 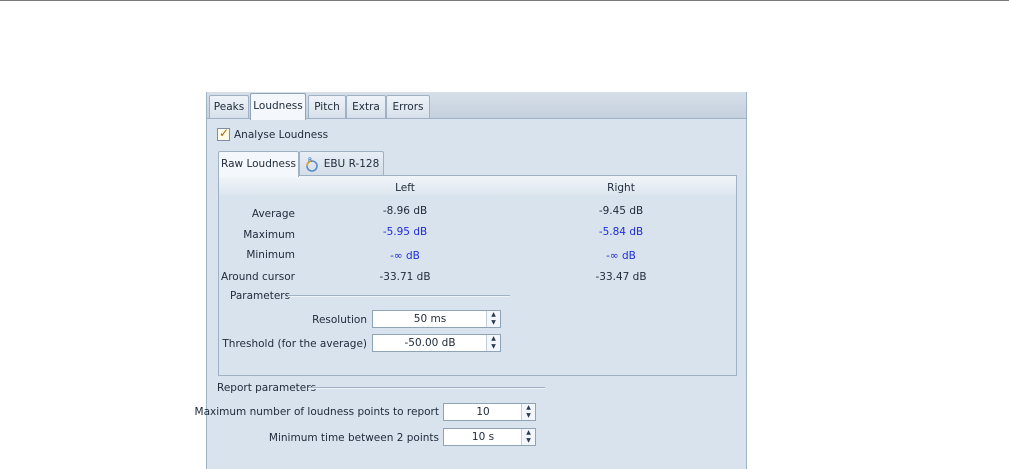 I want to click on tab-errors: Errors, so click(x=408, y=106).